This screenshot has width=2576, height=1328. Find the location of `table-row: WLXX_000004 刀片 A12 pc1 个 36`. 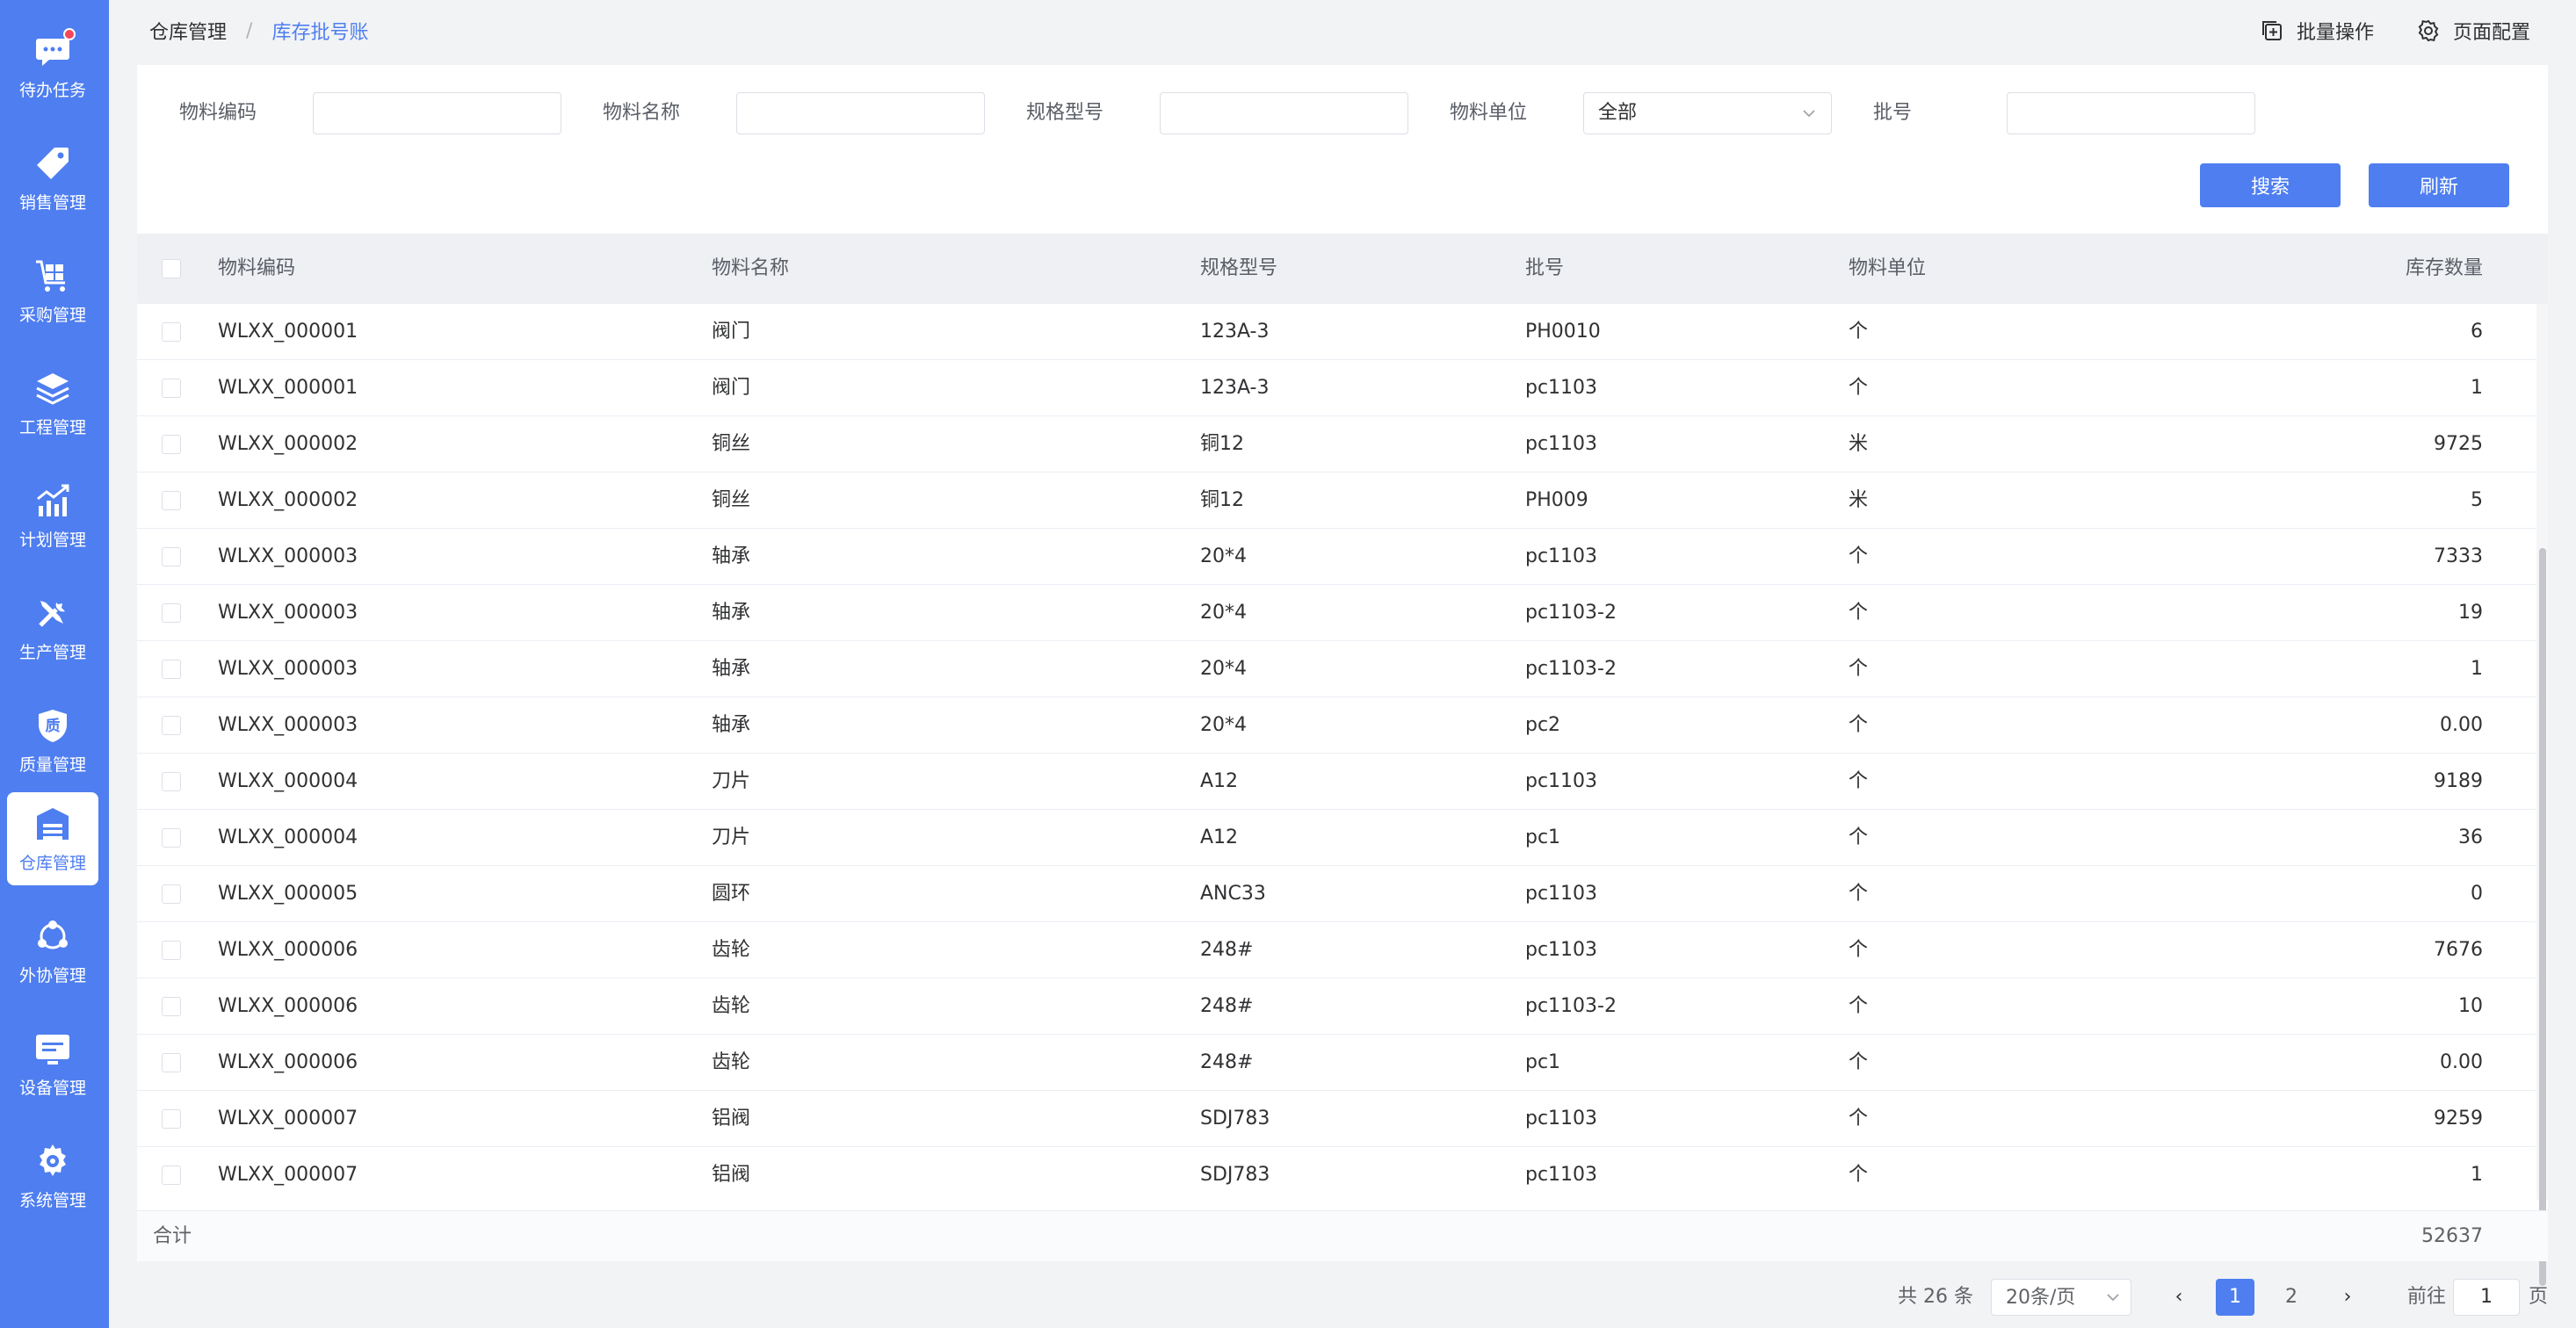

table-row: WLXX_000004 刀片 A12 pc1 个 36 is located at coordinates (1336, 838).